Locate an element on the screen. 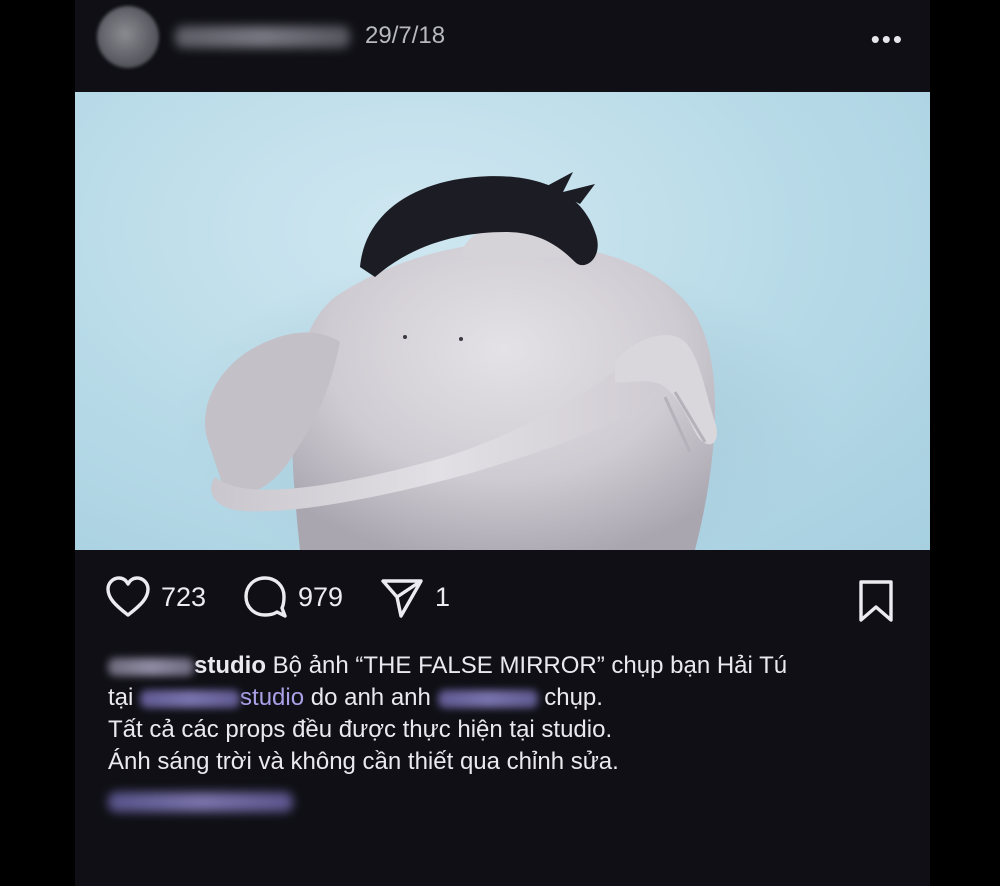 Image resolution: width=1000 pixels, height=886 pixels. like-count: 723 is located at coordinates (184, 596).